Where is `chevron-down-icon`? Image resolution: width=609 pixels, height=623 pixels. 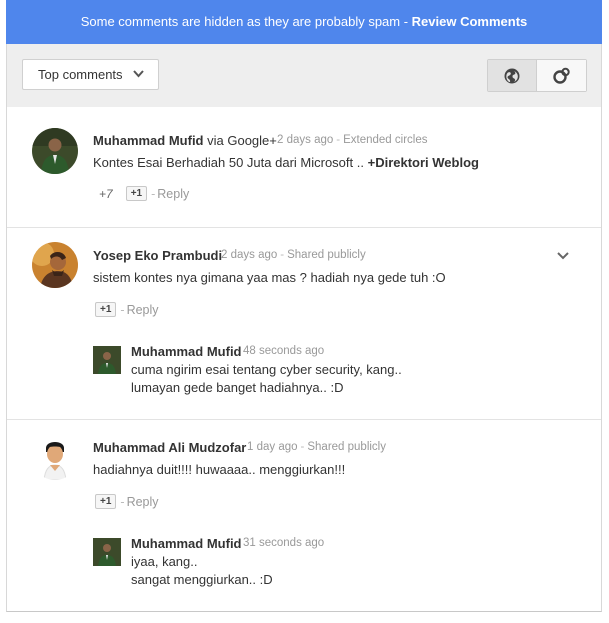 chevron-down-icon is located at coordinates (138, 74).